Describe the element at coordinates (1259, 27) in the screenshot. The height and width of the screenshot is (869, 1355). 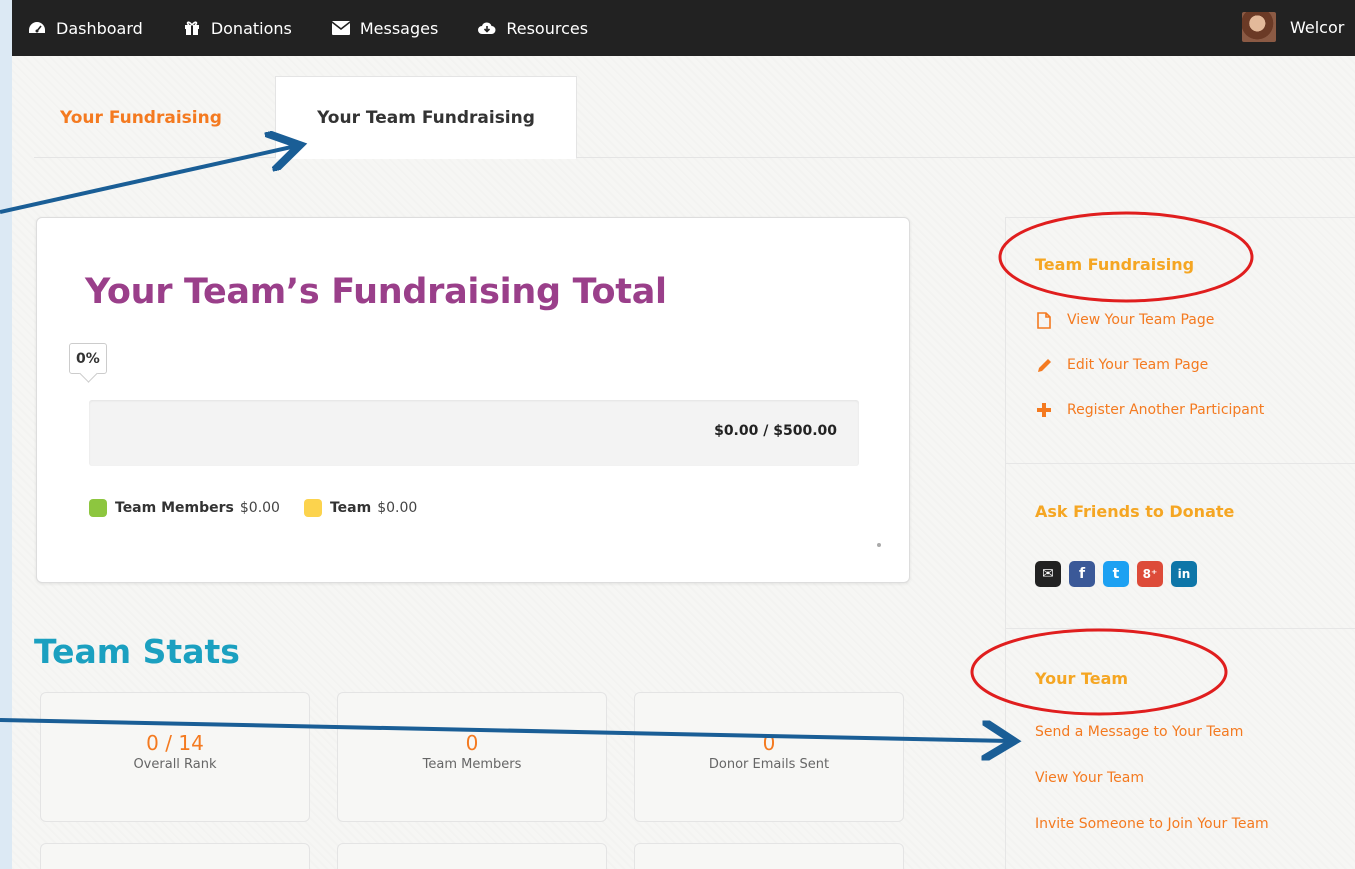
I see `avatar` at that location.